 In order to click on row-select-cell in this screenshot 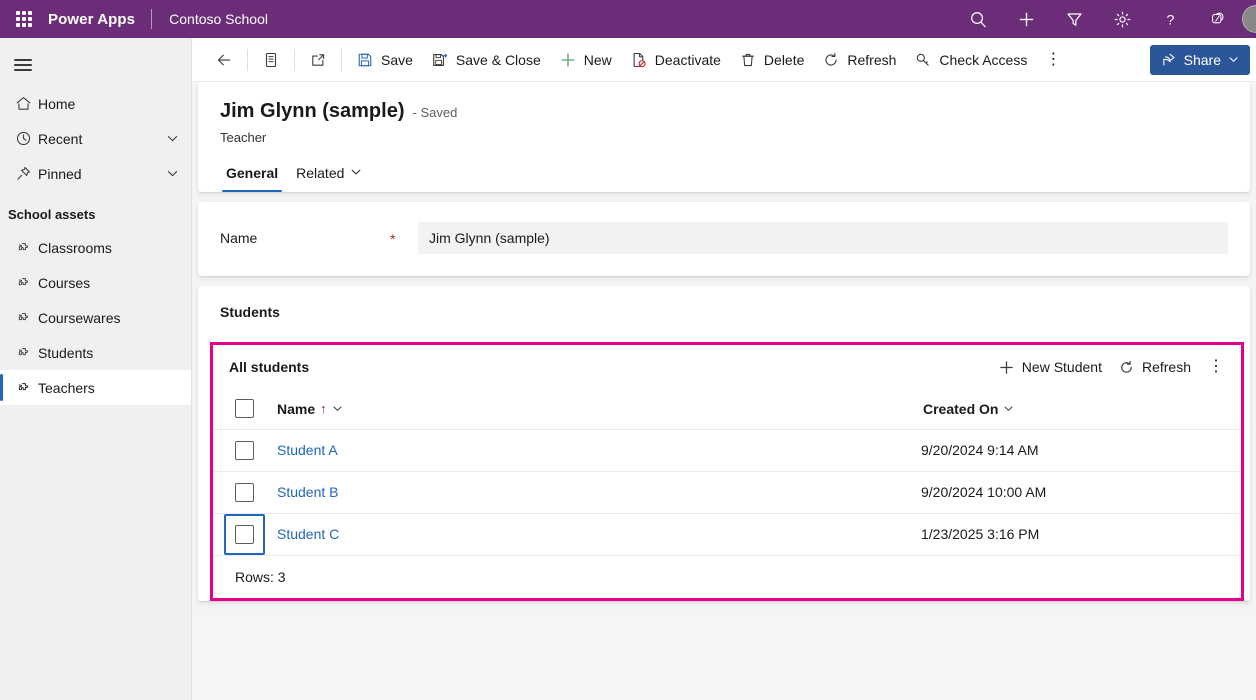, I will do `click(244, 492)`.